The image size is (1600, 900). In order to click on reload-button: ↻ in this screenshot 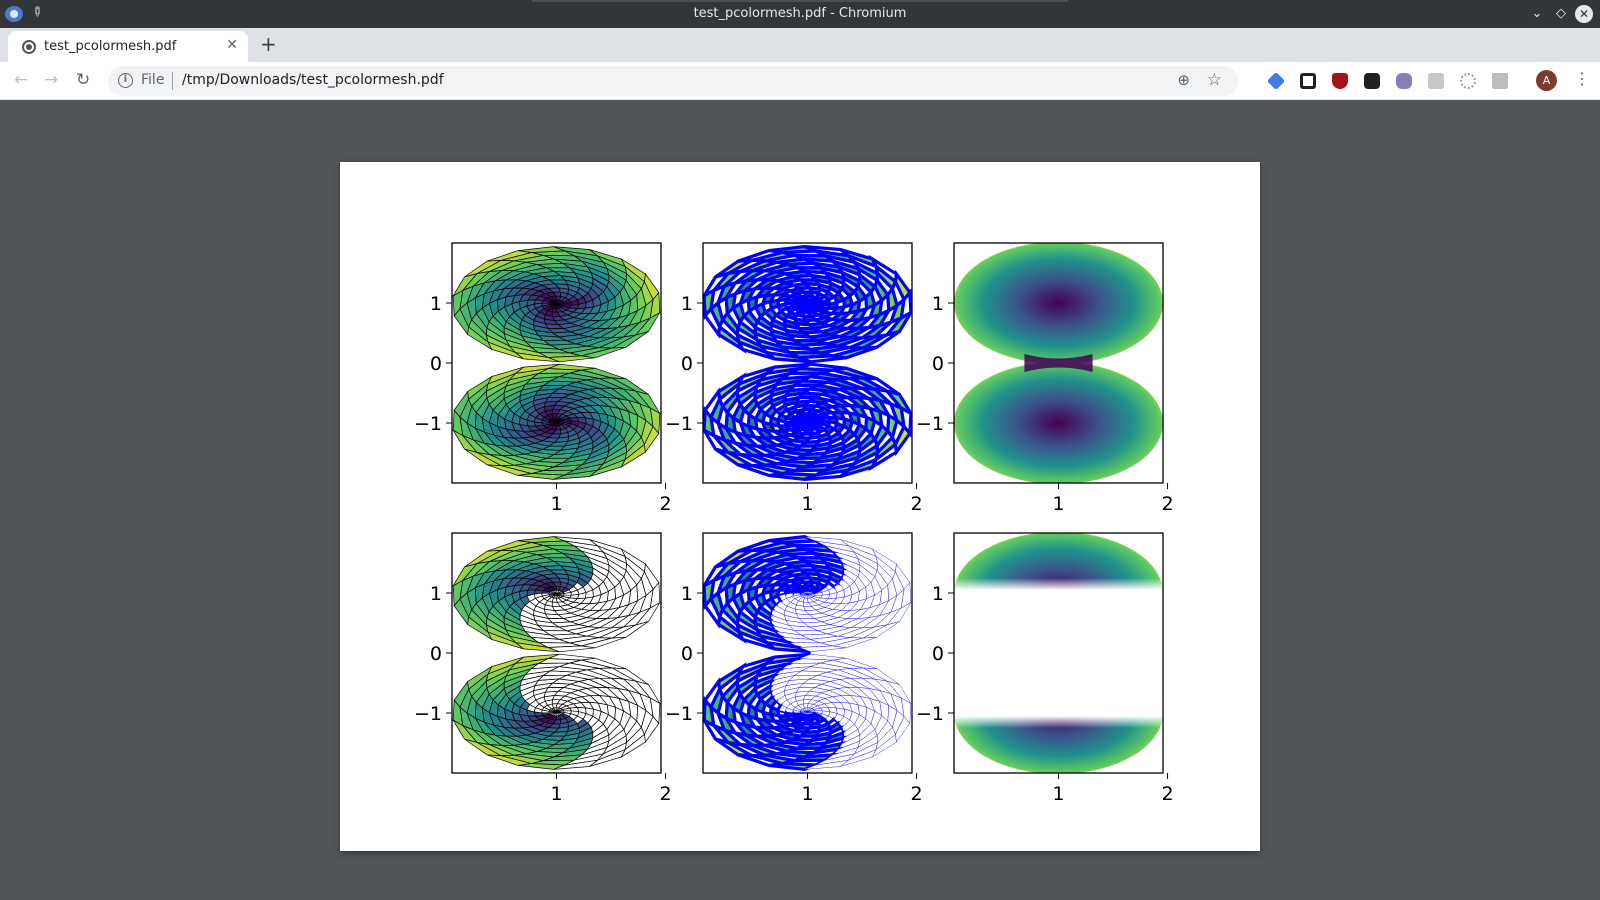, I will do `click(83, 80)`.